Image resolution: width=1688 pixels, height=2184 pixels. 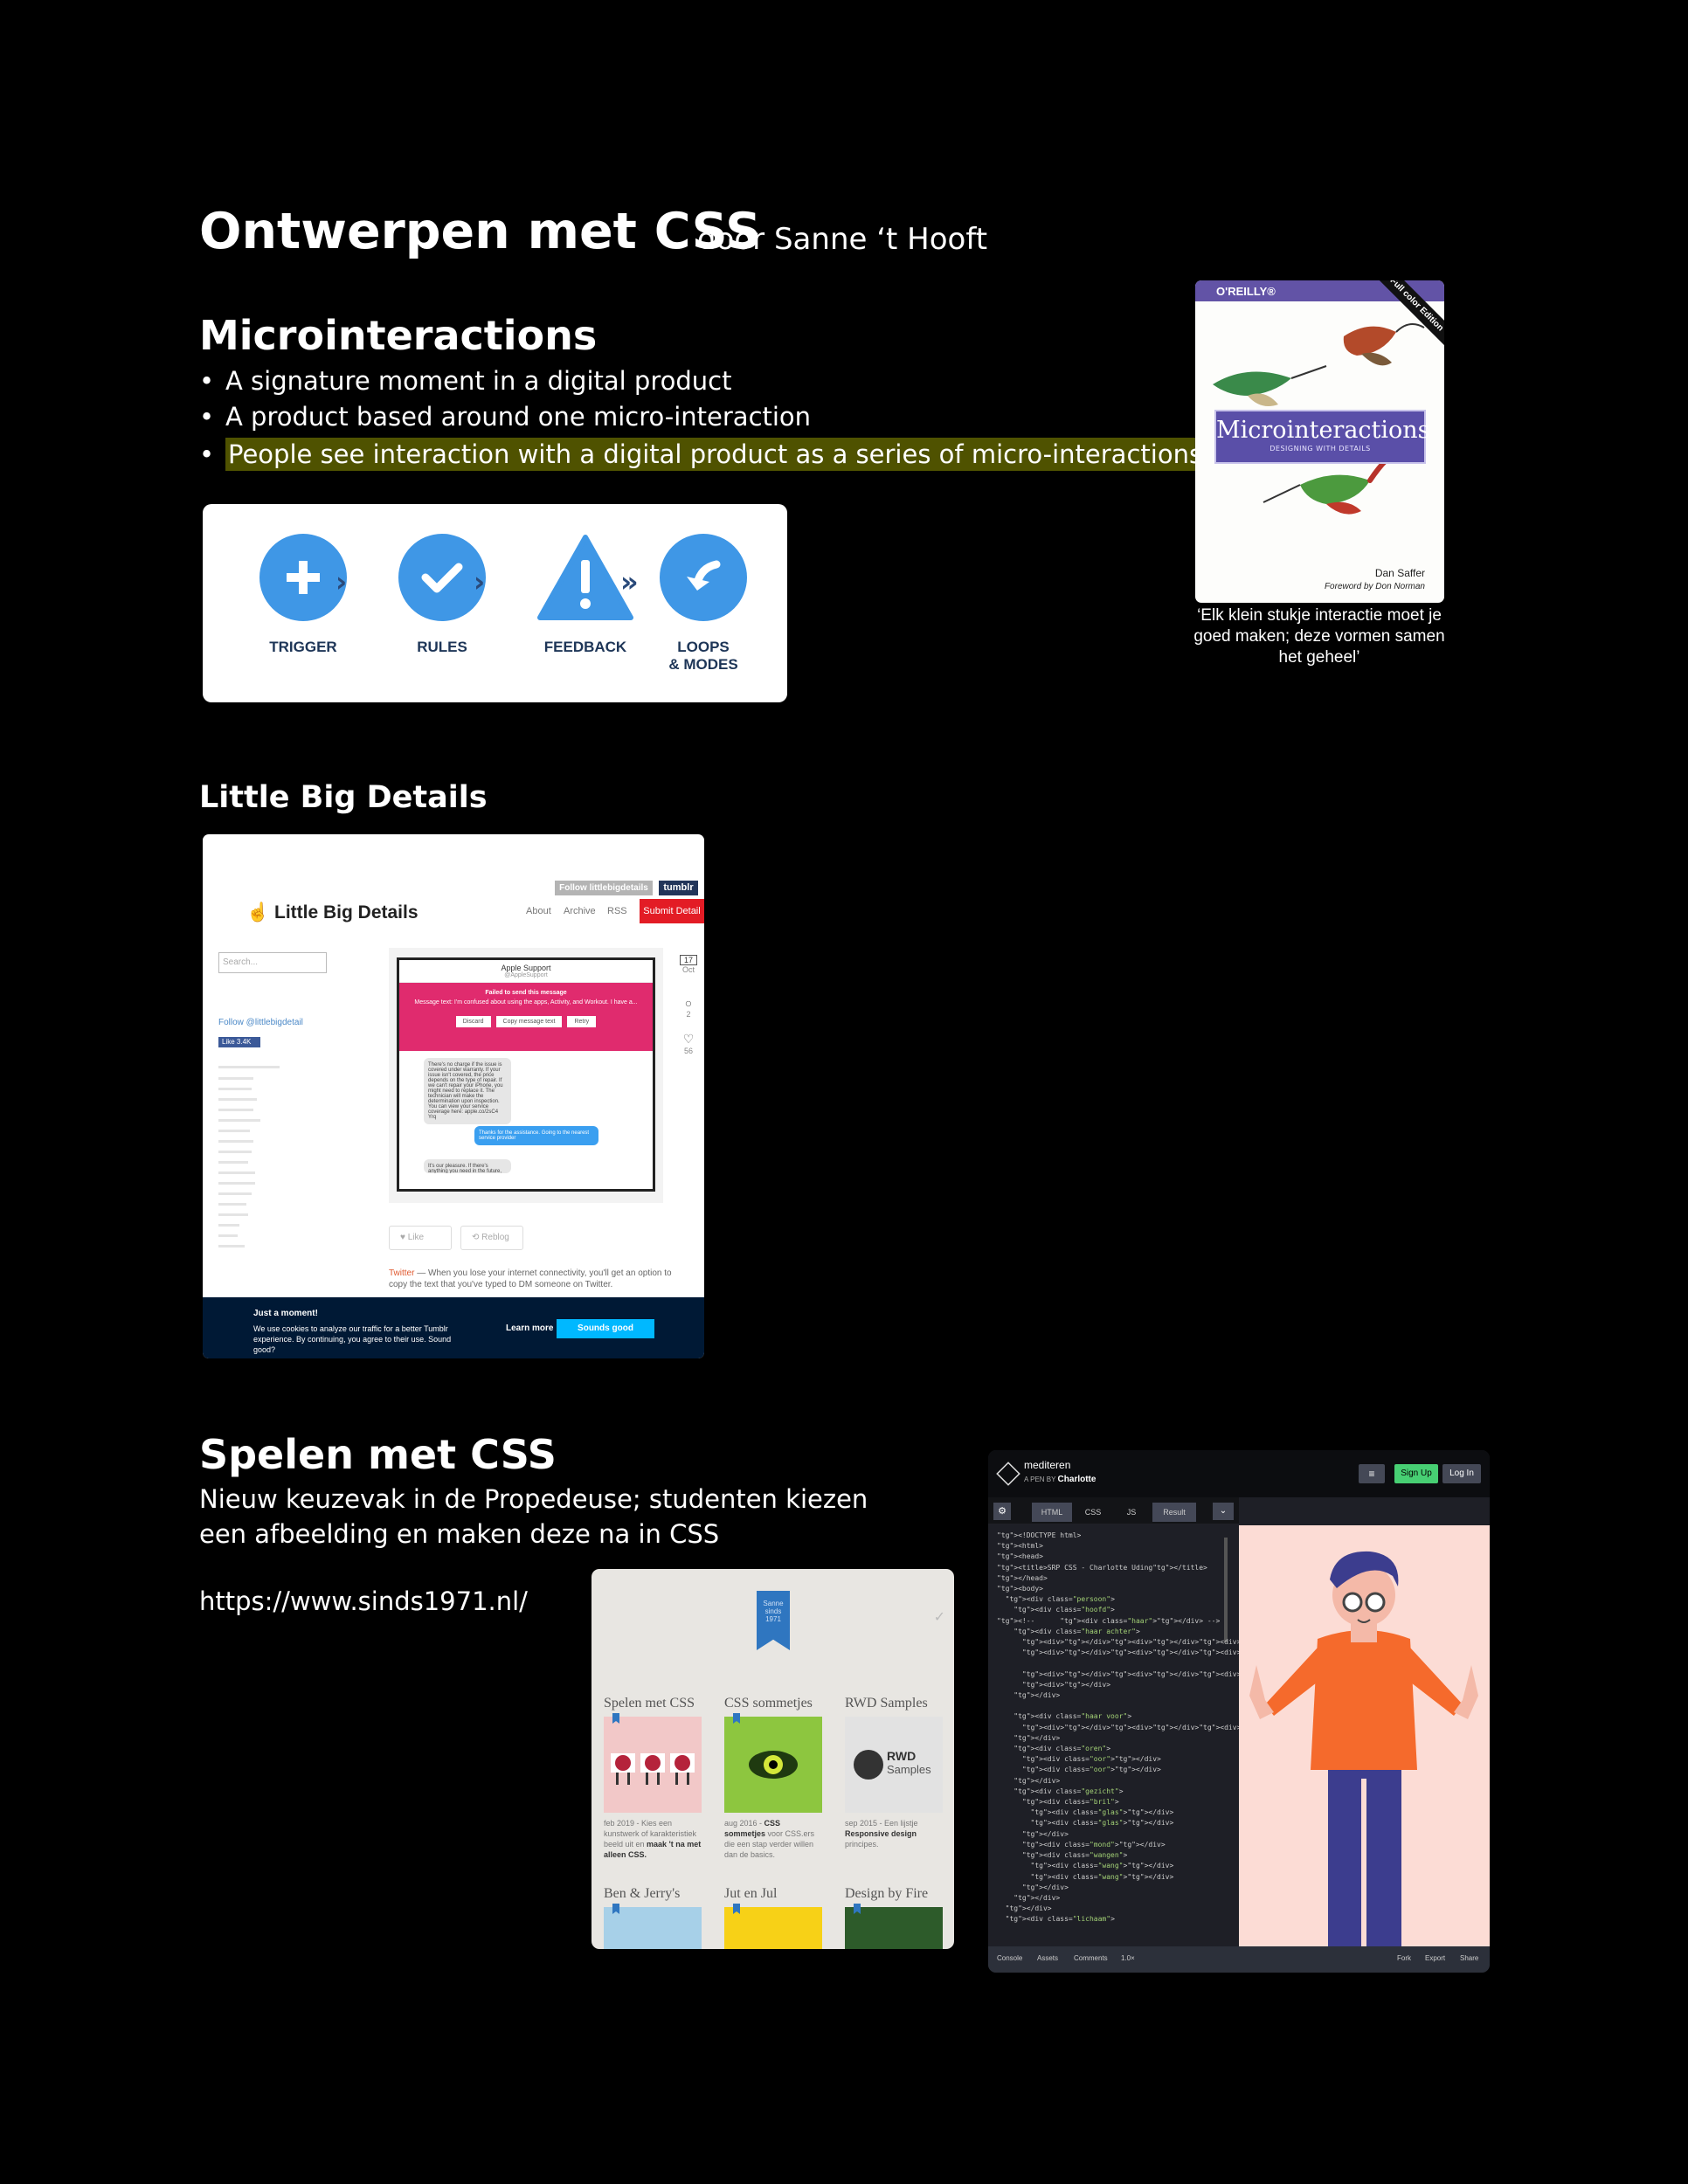 I want to click on code-line: "tg"><div class="glas">"tg"></div>, so click(x=1102, y=1824).